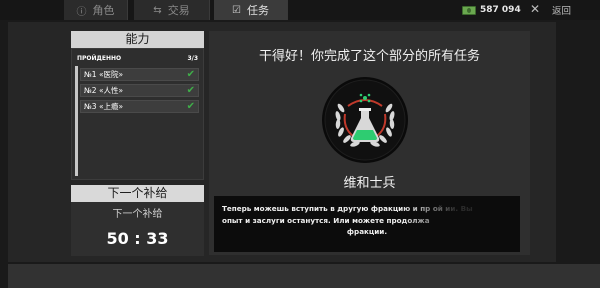 The height and width of the screenshot is (288, 600). Describe the element at coordinates (304, 276) in the screenshot. I see `bottom-strip` at that location.